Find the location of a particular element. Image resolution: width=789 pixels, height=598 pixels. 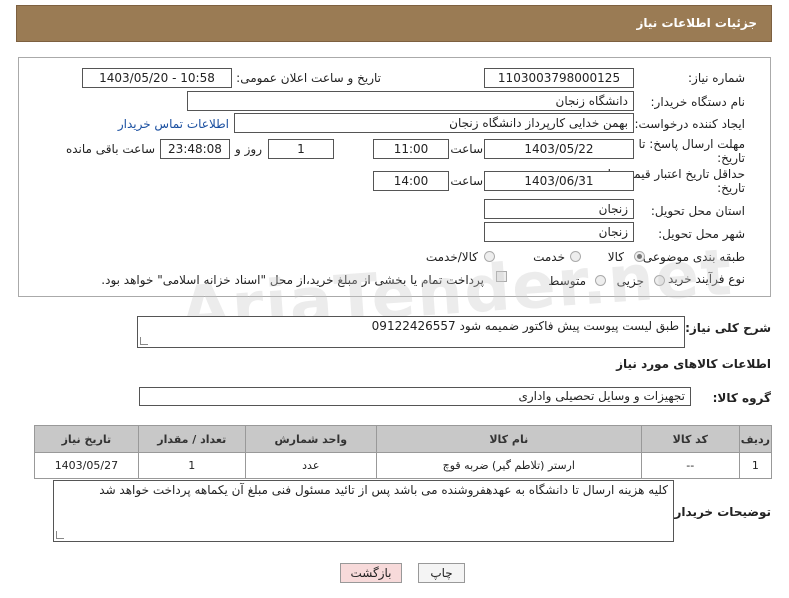

deadline-date-field: 1403/05/22 is located at coordinates (559, 149).